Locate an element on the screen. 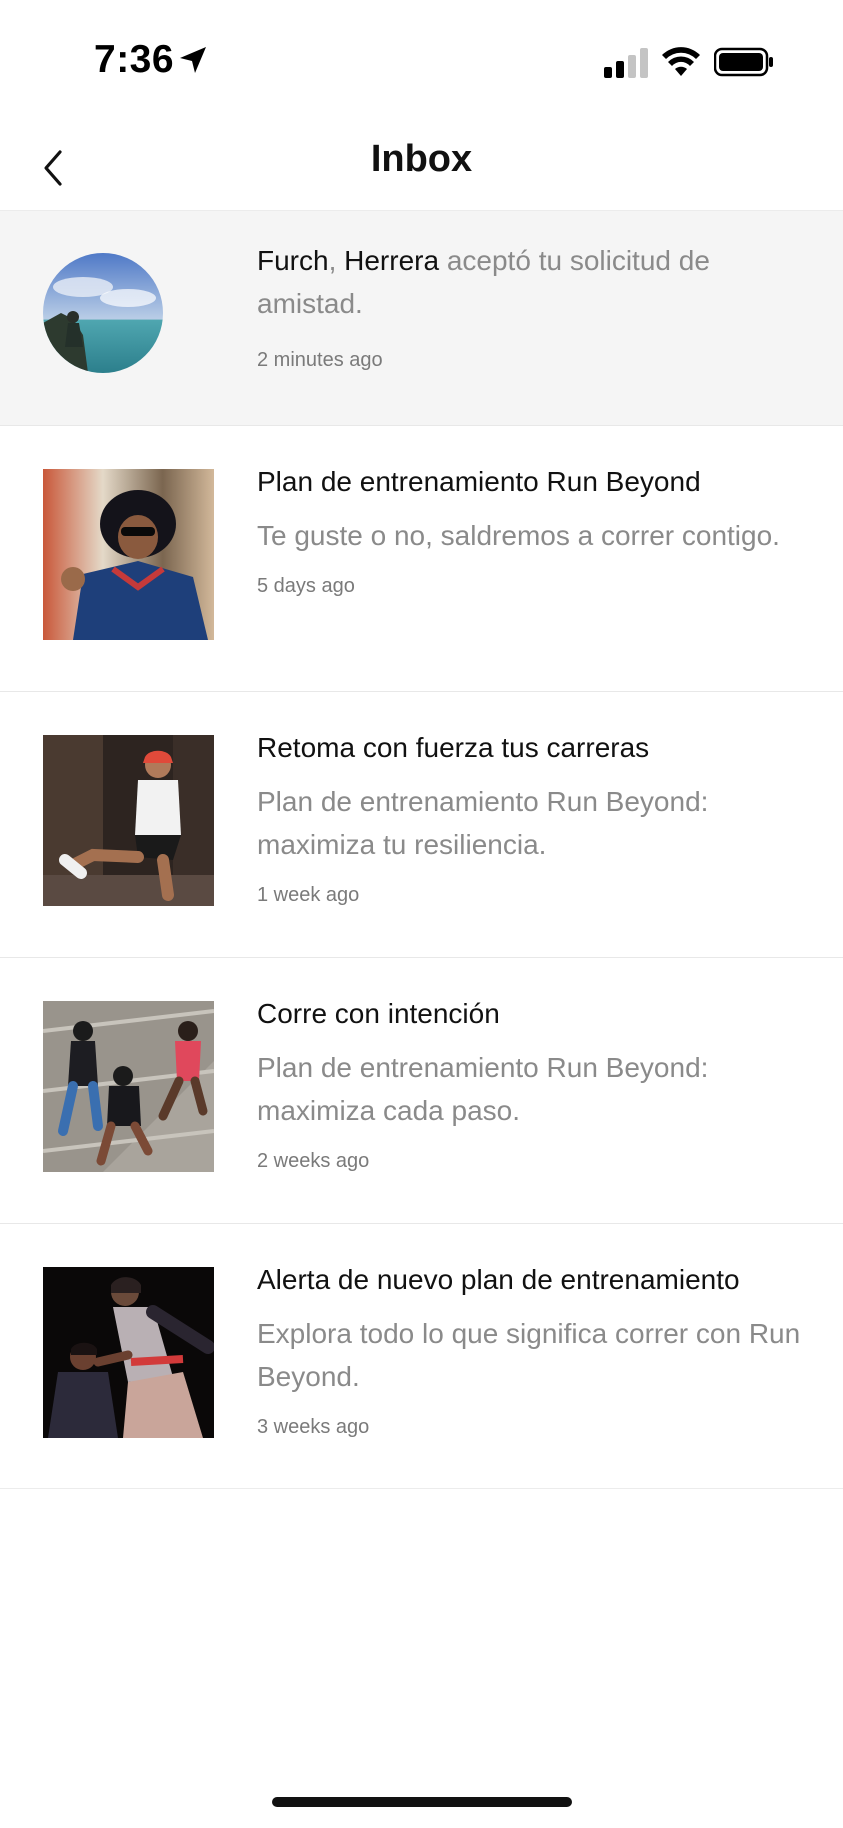 Image resolution: width=843 pixels, height=1828 pixels. cellular-signal-icon is located at coordinates (626, 63).